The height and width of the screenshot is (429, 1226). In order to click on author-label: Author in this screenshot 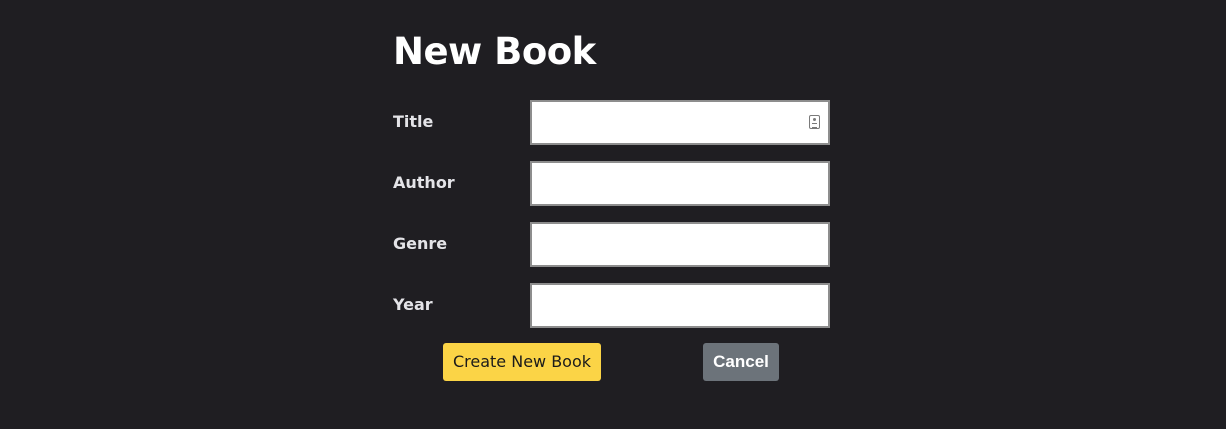, I will do `click(424, 182)`.